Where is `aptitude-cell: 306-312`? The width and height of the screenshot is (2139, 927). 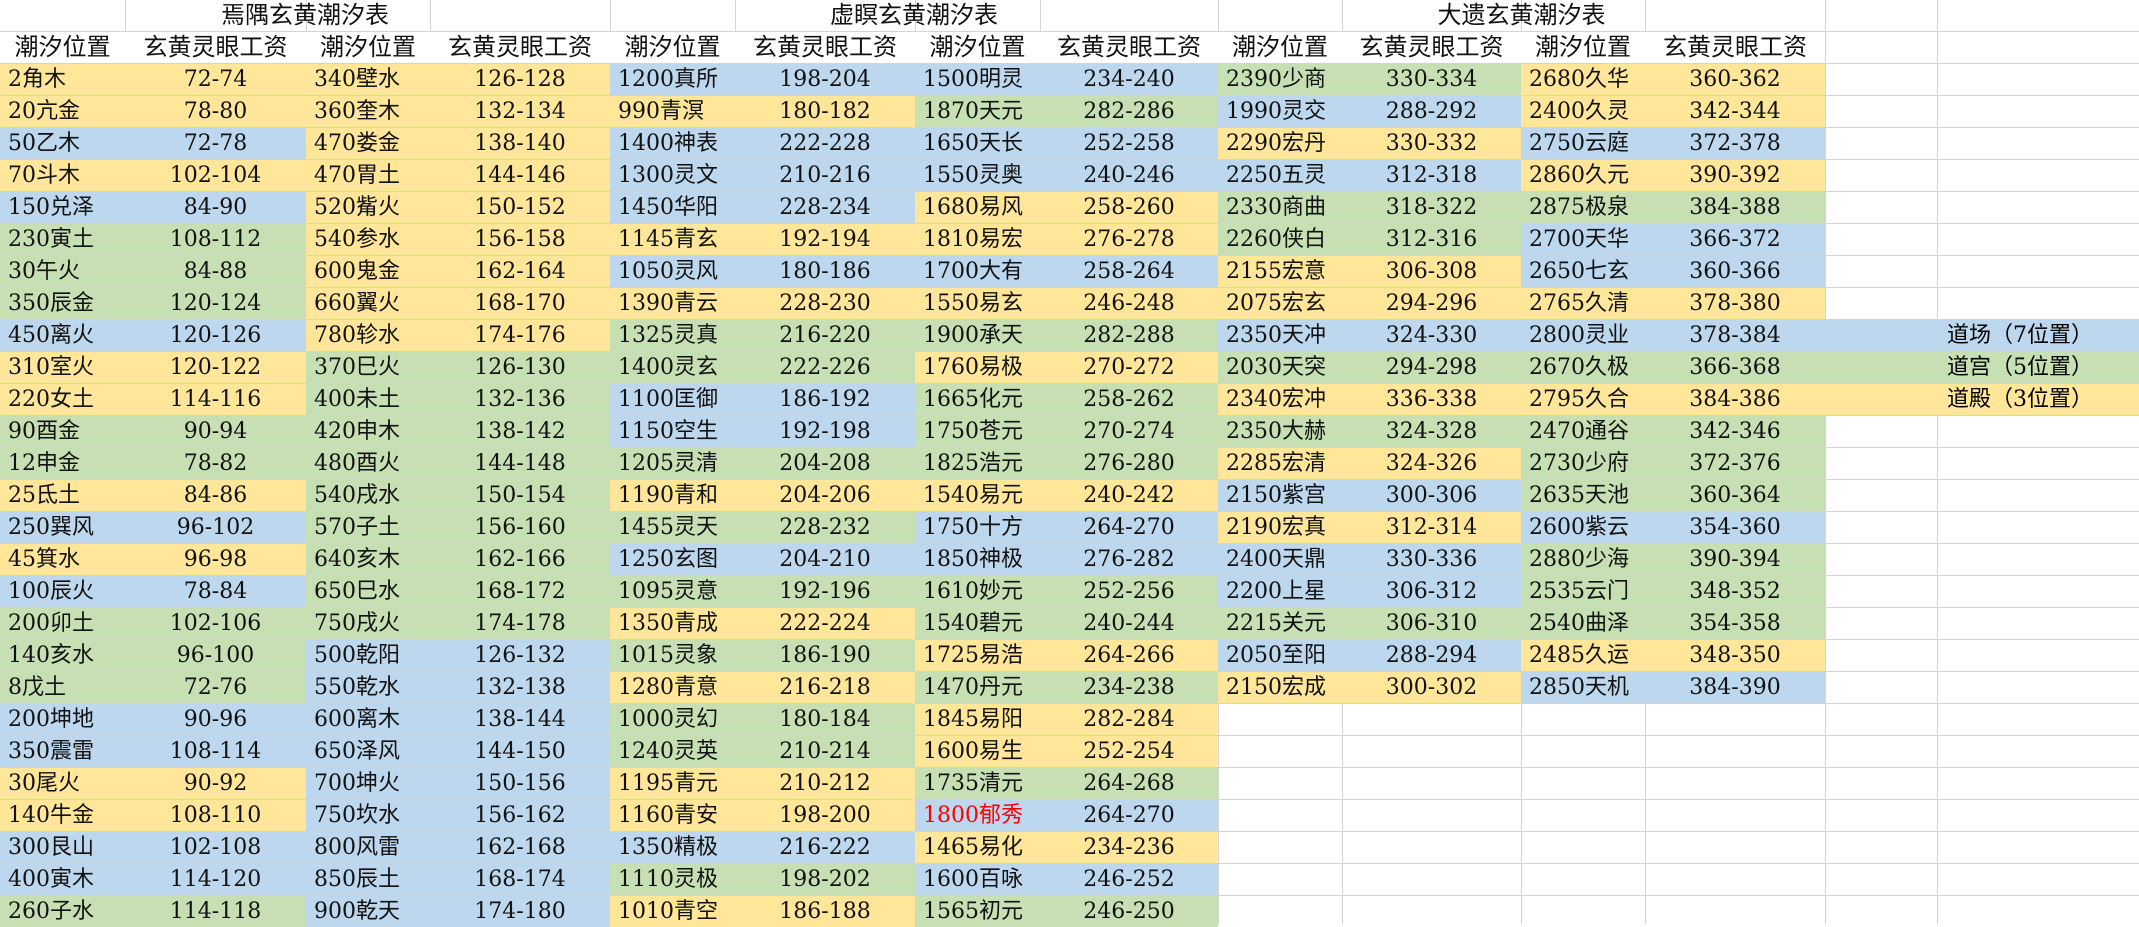
aptitude-cell: 306-312 is located at coordinates (1431, 591).